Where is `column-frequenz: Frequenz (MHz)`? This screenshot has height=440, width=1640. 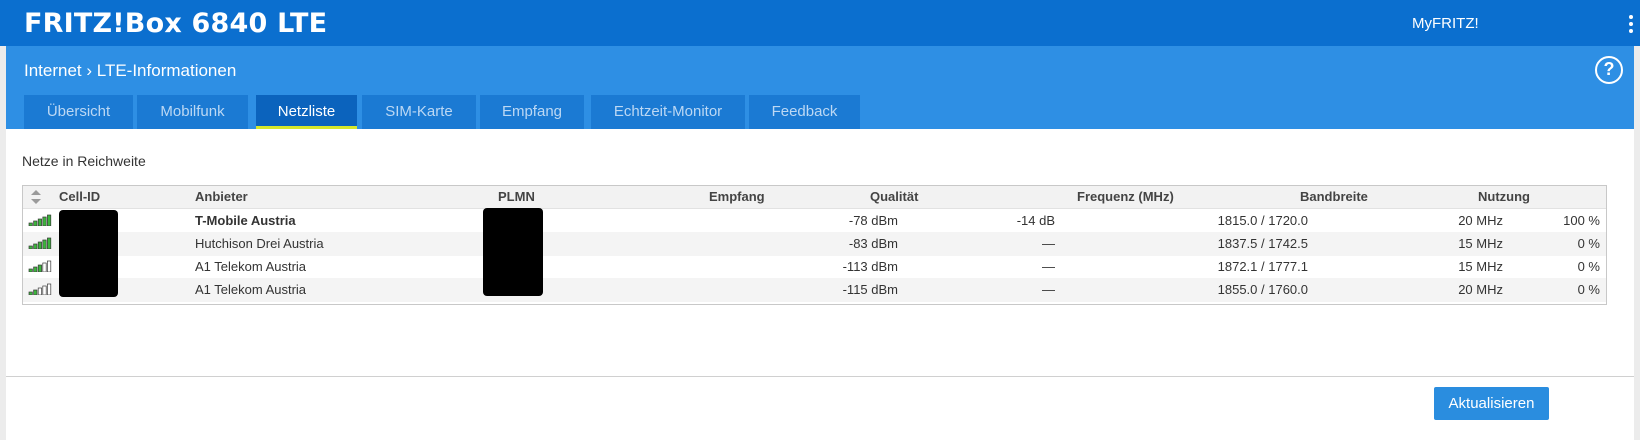 column-frequenz: Frequenz (MHz) is located at coordinates (1125, 196).